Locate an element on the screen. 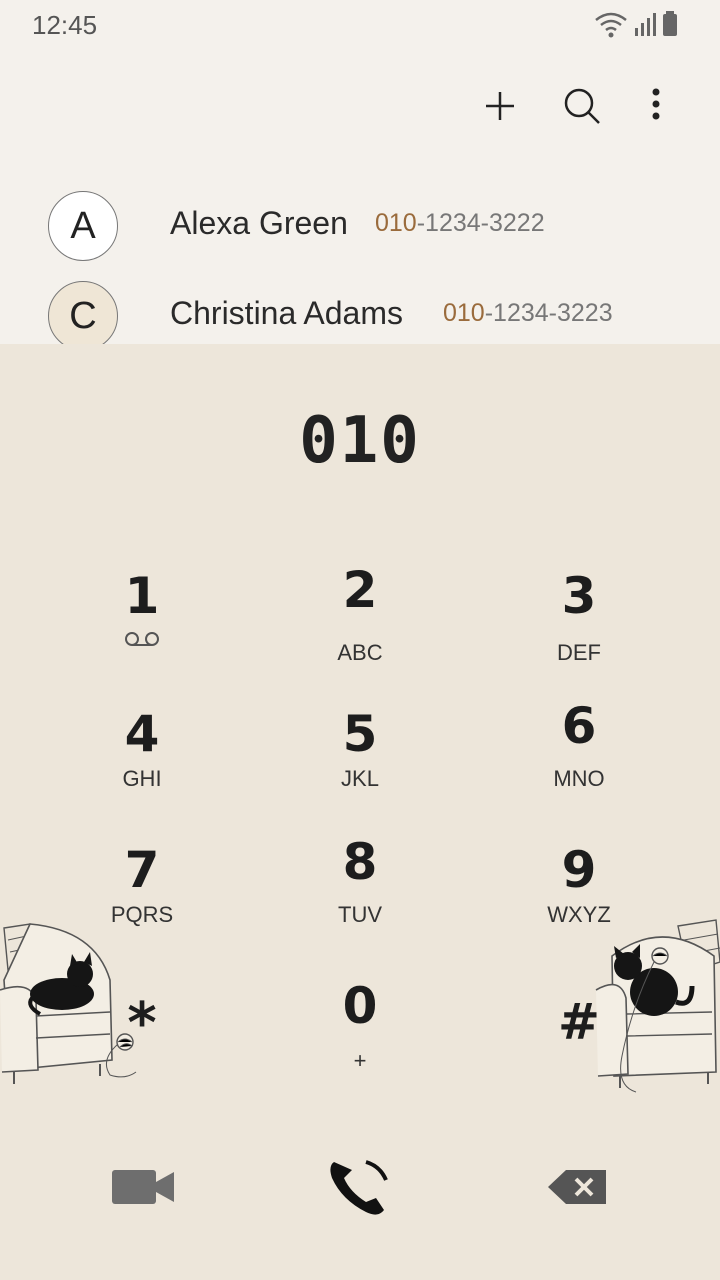 Image resolution: width=720 pixels, height=1280 pixels. key-digit: 6 is located at coordinates (579, 726).